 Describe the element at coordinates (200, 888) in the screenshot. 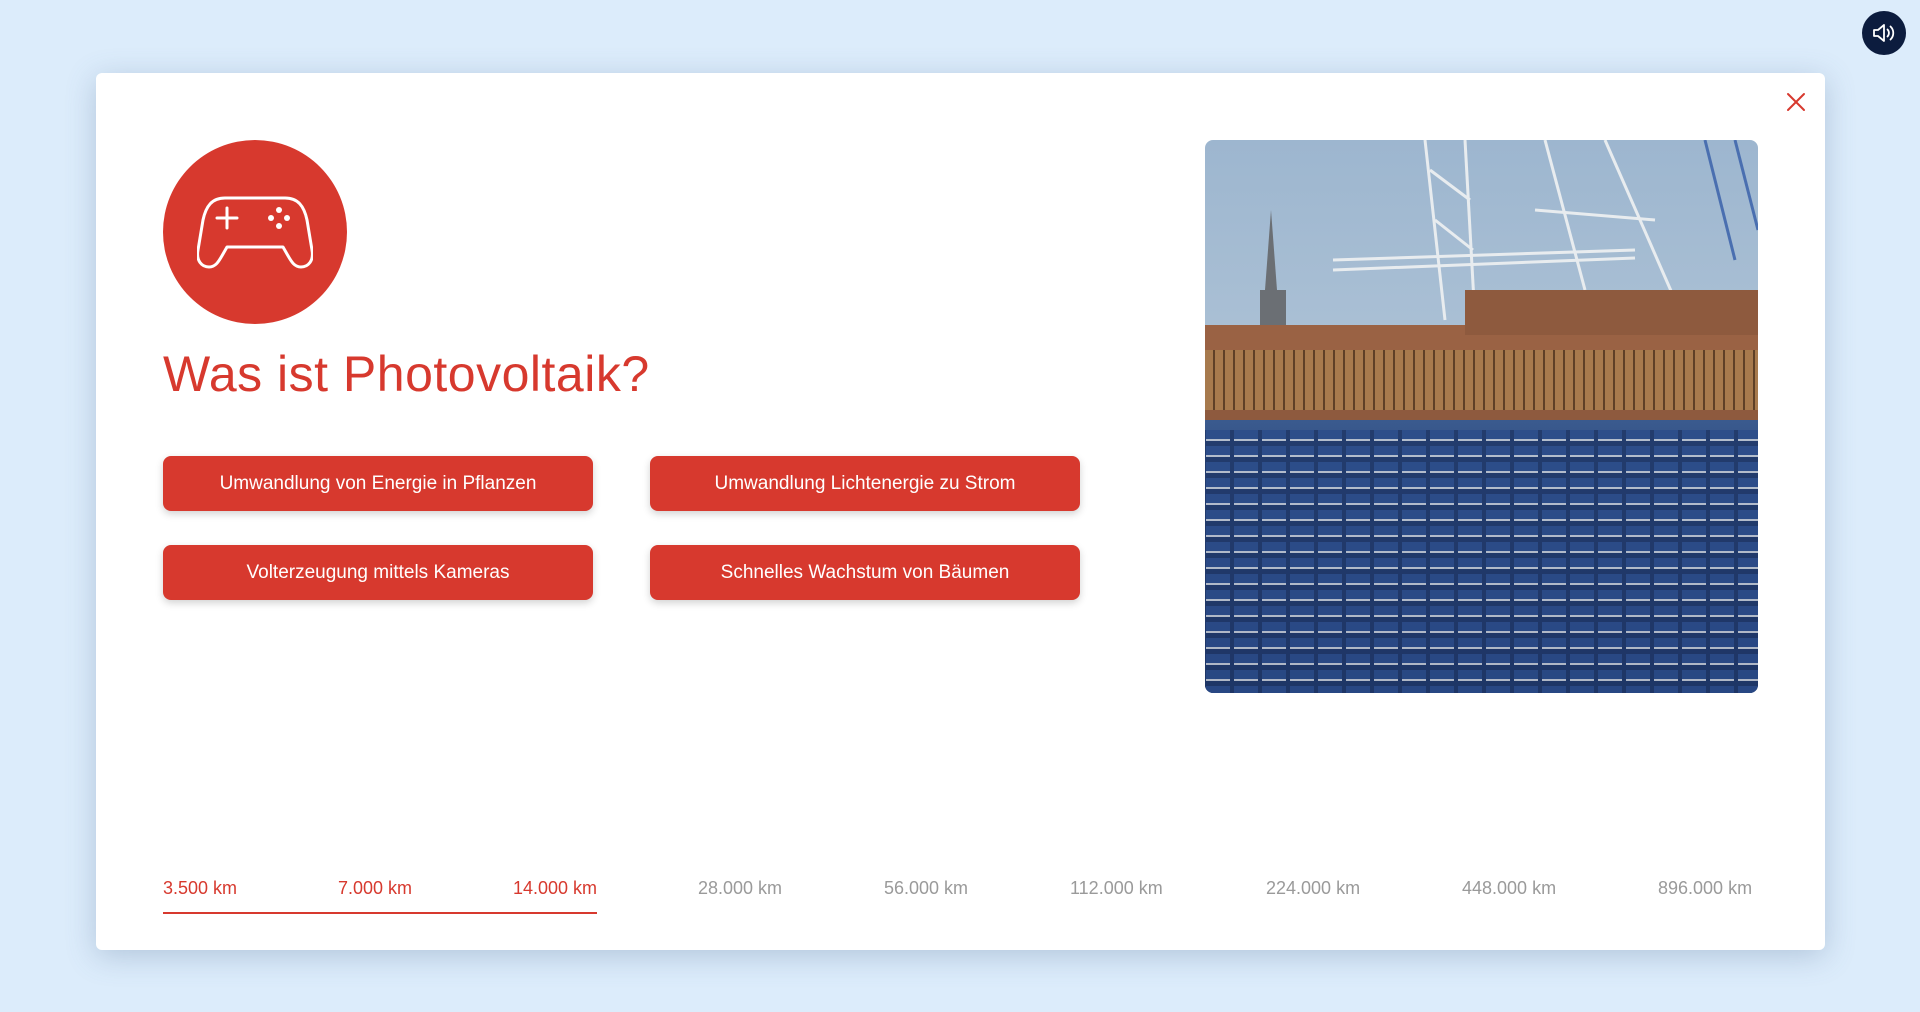

I see `progress-step-1: 3.500 km` at that location.